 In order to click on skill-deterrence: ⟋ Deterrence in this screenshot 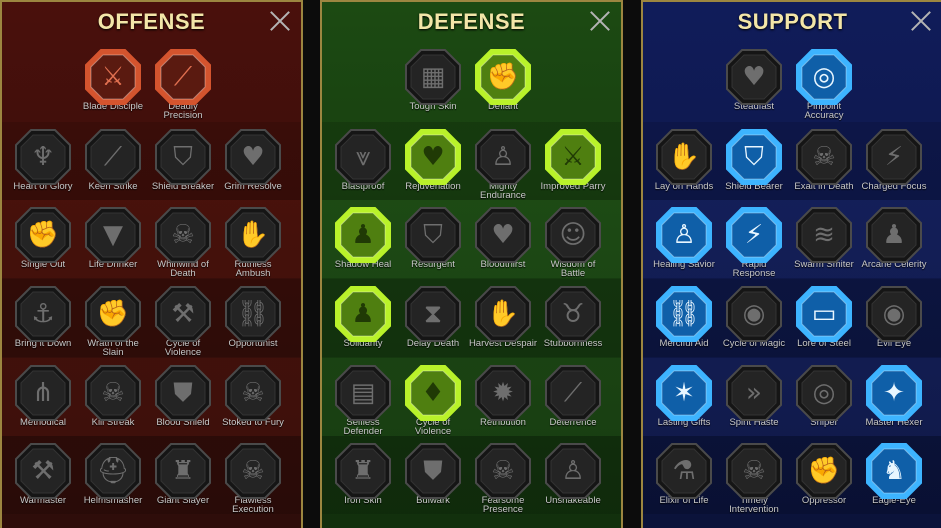, I will do `click(573, 395)`.